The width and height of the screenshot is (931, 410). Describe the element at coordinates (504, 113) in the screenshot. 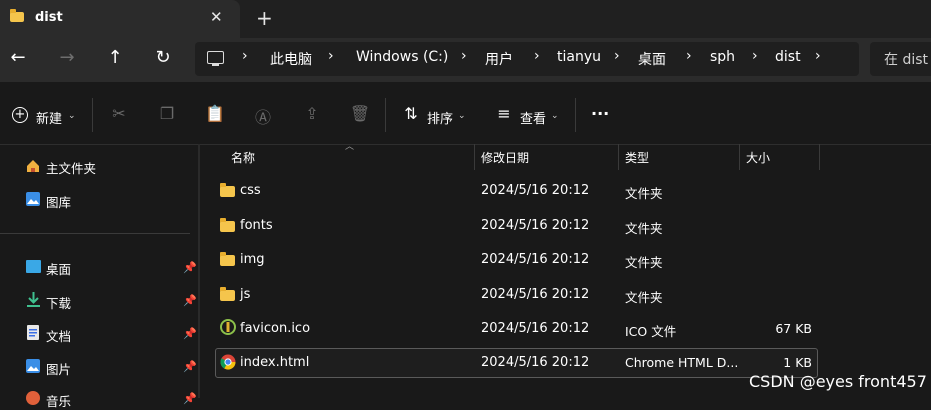

I see `view-icon: ≡` at that location.